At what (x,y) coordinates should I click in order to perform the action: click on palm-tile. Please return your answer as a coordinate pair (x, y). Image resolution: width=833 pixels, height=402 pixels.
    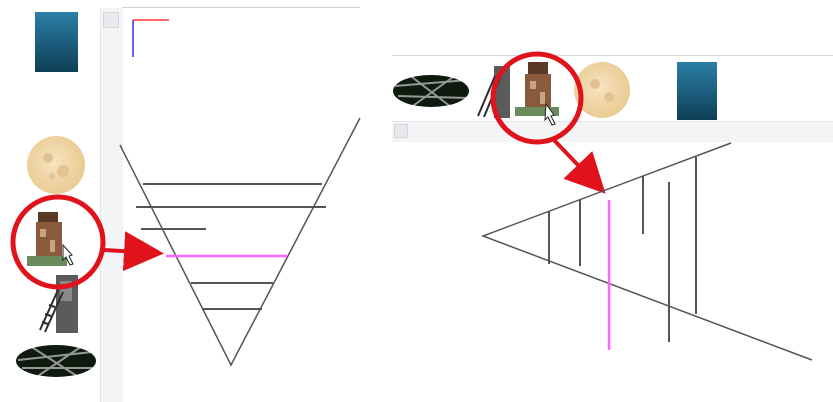
    Looking at the image, I should click on (56, 361).